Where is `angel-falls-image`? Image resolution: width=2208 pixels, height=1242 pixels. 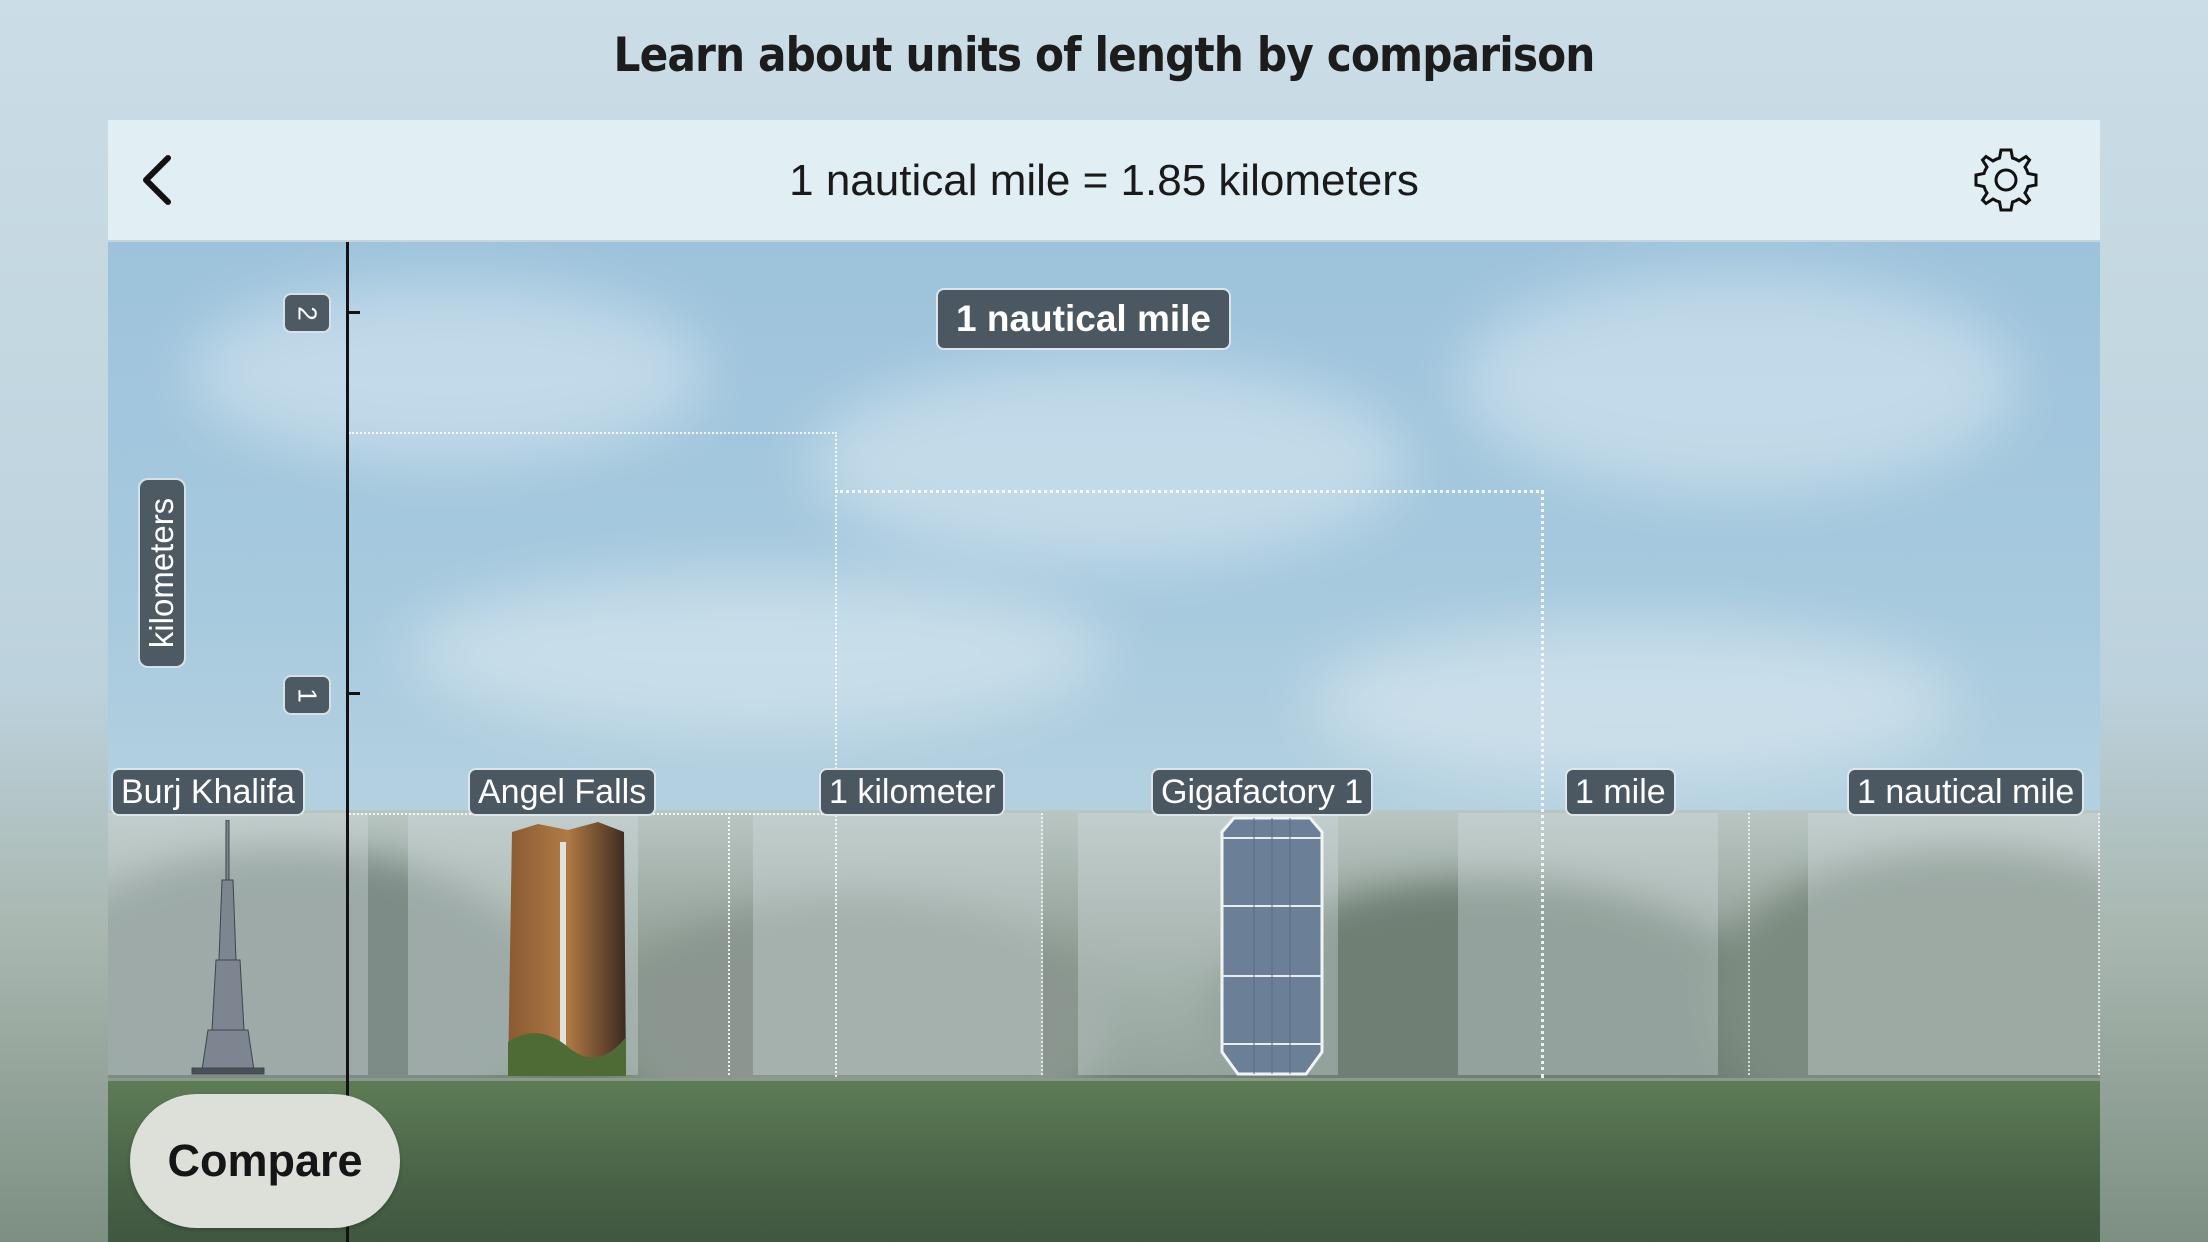
angel-falls-image is located at coordinates (567, 949).